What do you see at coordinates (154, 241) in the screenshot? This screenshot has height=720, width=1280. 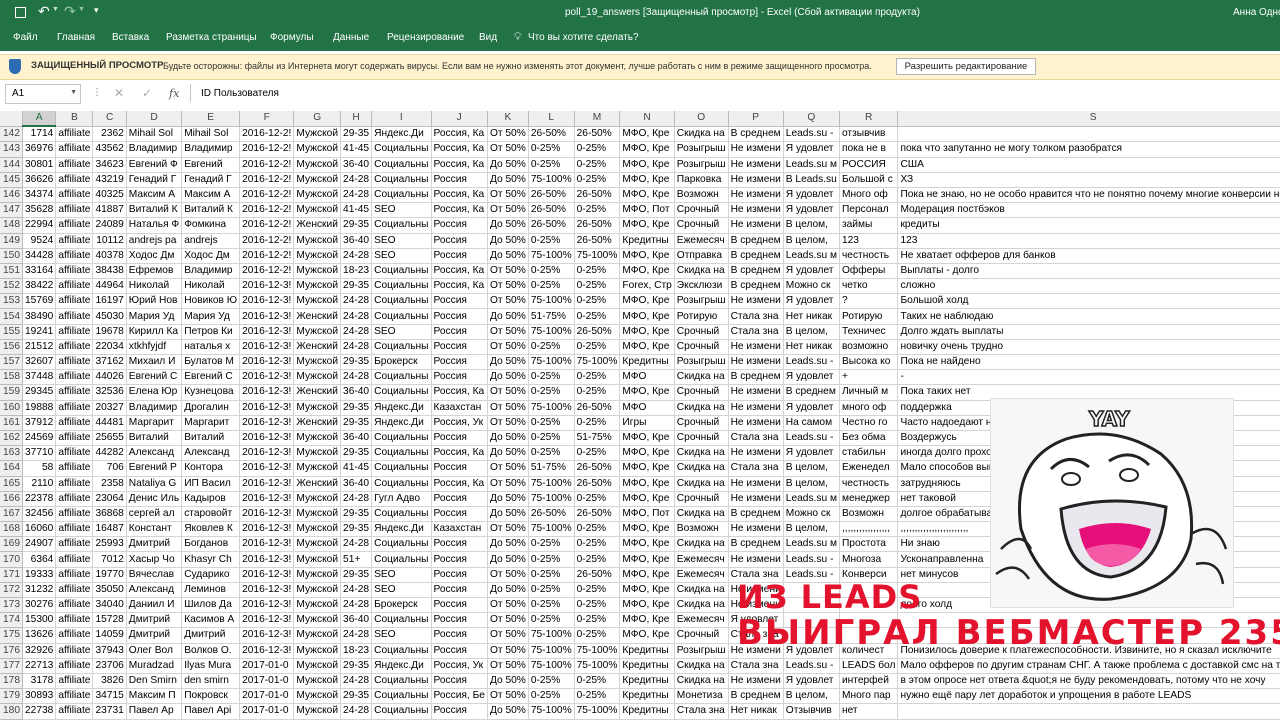 I see `cell-d: andrejs pa` at bounding box center [154, 241].